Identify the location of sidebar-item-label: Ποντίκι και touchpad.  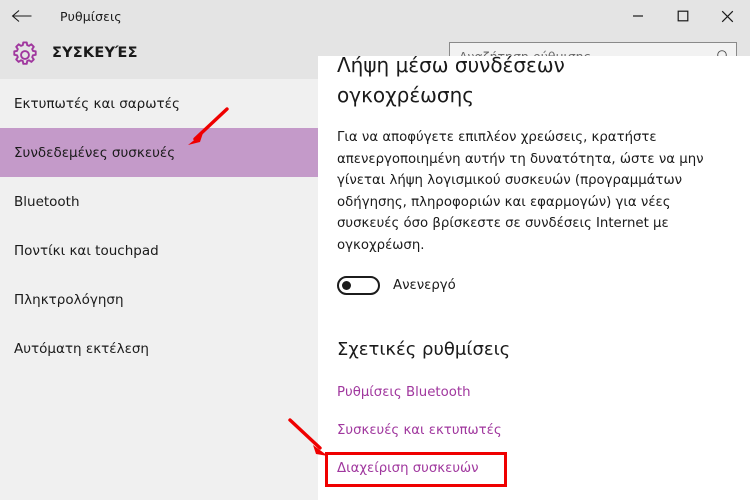
(86, 250).